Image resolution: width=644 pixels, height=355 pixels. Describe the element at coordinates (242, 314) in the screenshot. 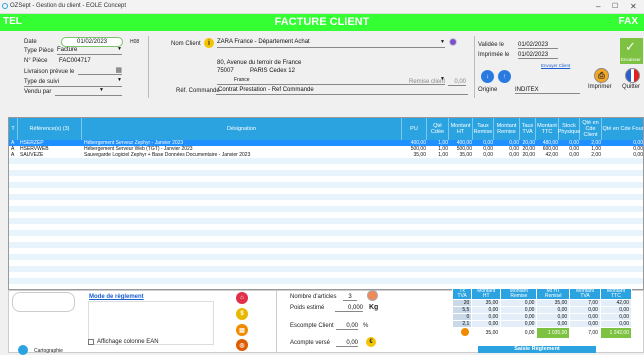

I see `money-icon: $` at that location.